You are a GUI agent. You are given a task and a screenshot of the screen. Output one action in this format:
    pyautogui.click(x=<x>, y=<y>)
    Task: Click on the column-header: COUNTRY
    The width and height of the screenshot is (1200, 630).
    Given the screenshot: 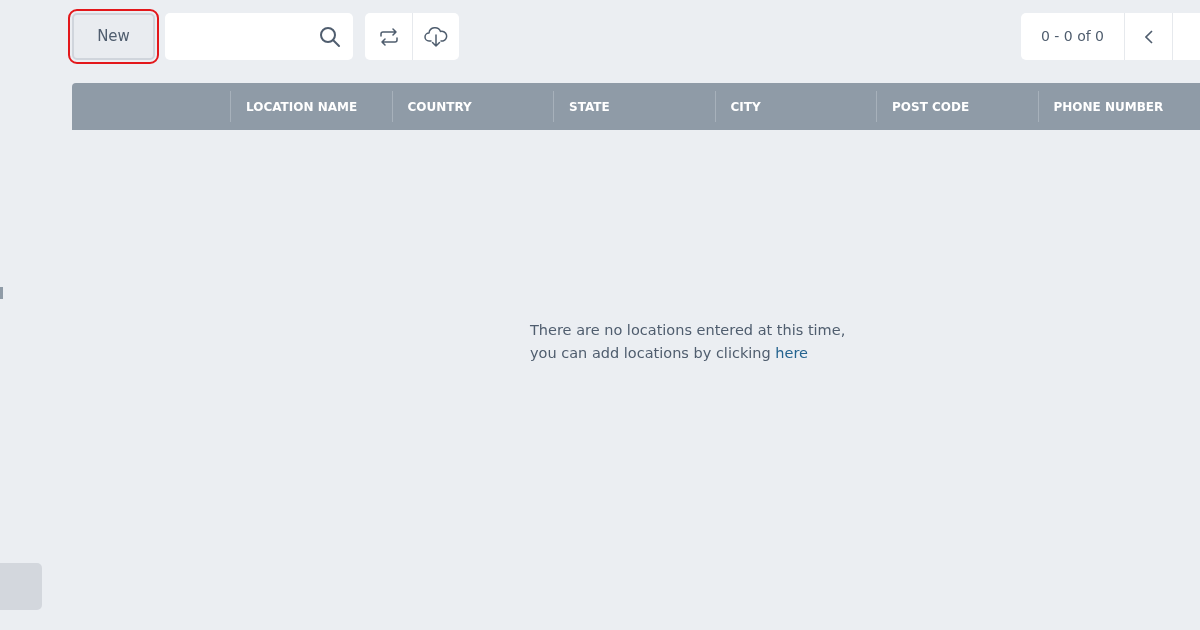 What is the action you would take?
    pyautogui.click(x=472, y=106)
    